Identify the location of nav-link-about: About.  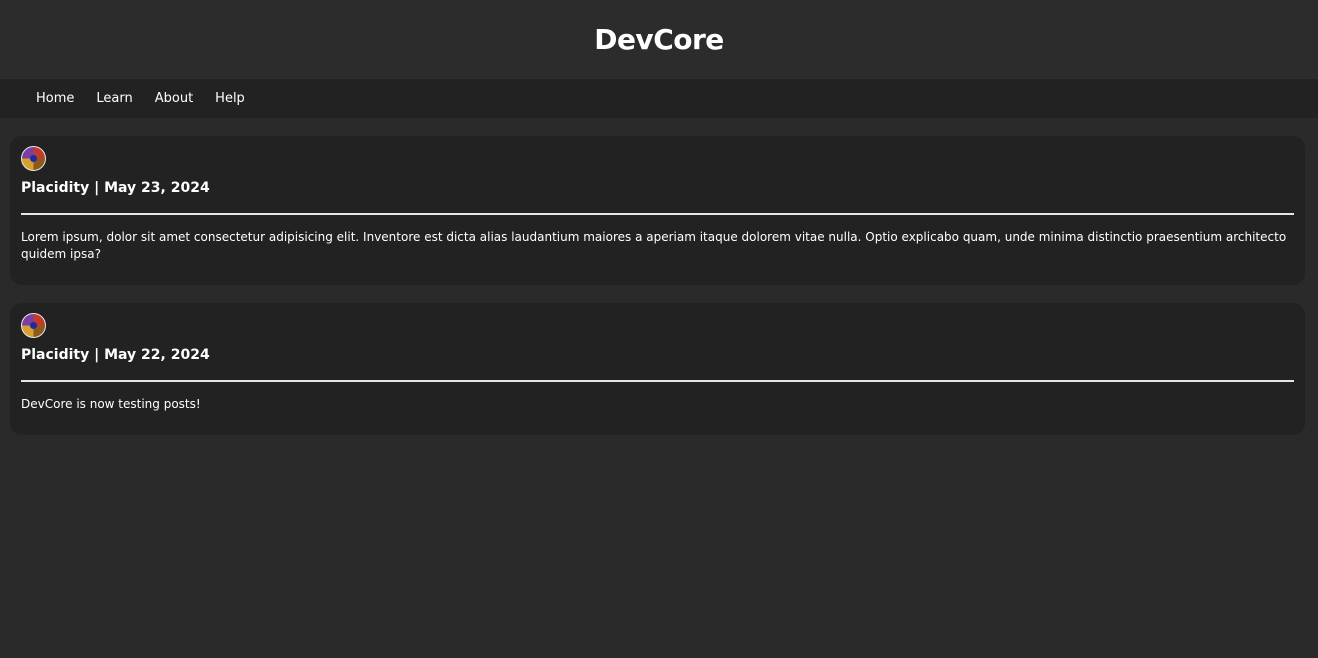
(174, 98).